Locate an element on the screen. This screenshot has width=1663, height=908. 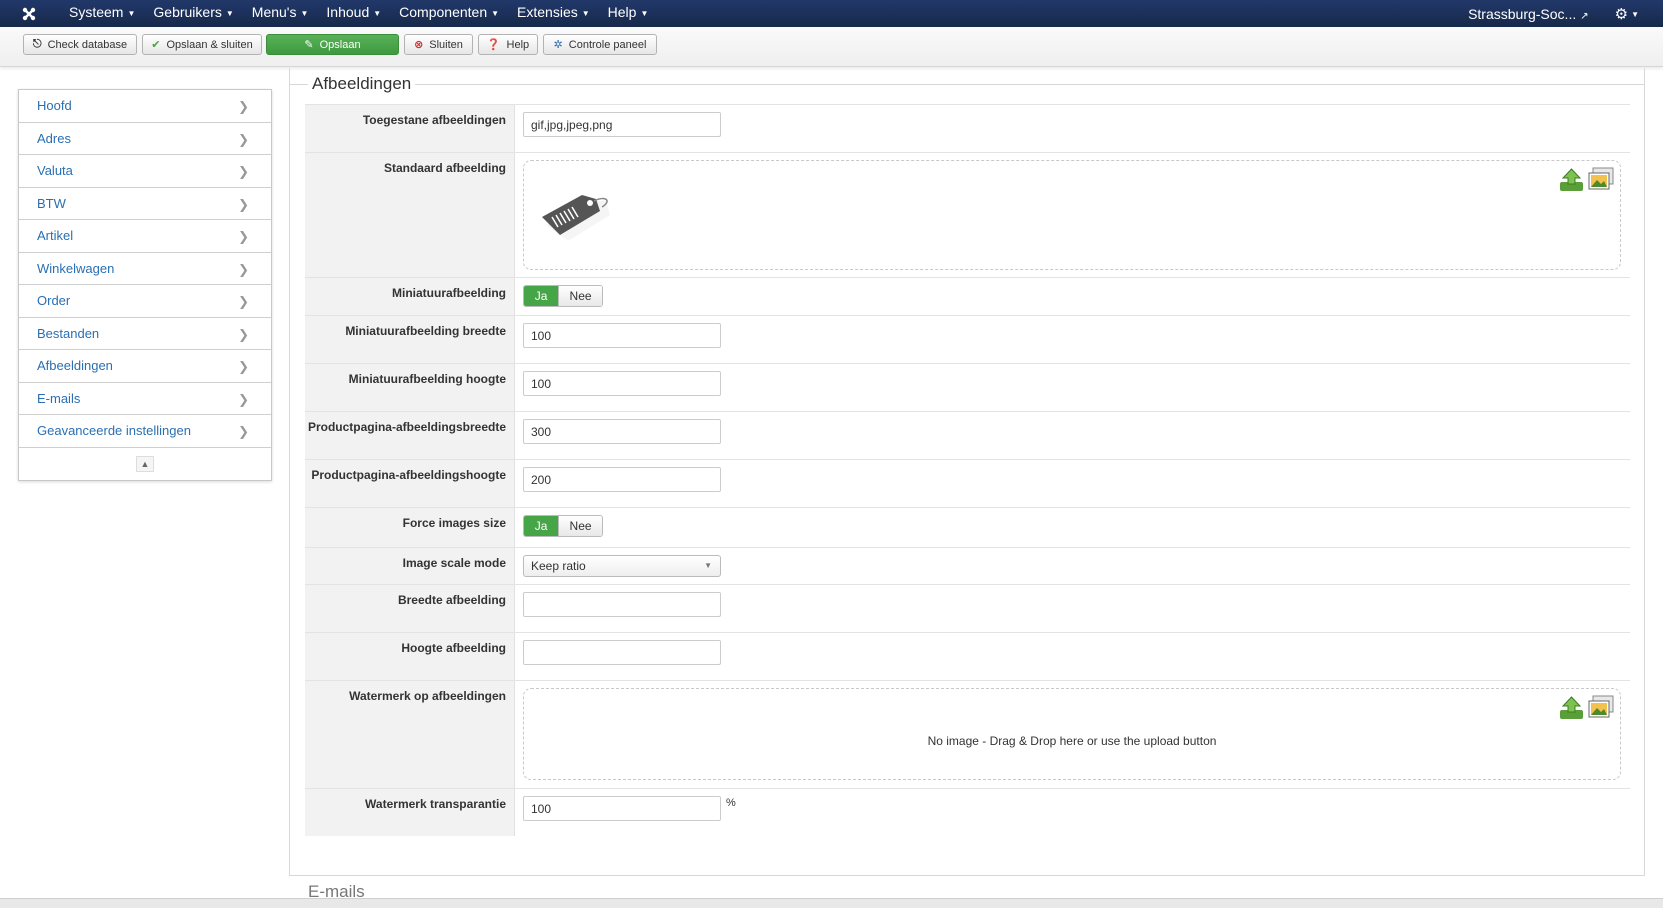
question-icon: ❓ is located at coordinates (493, 45).